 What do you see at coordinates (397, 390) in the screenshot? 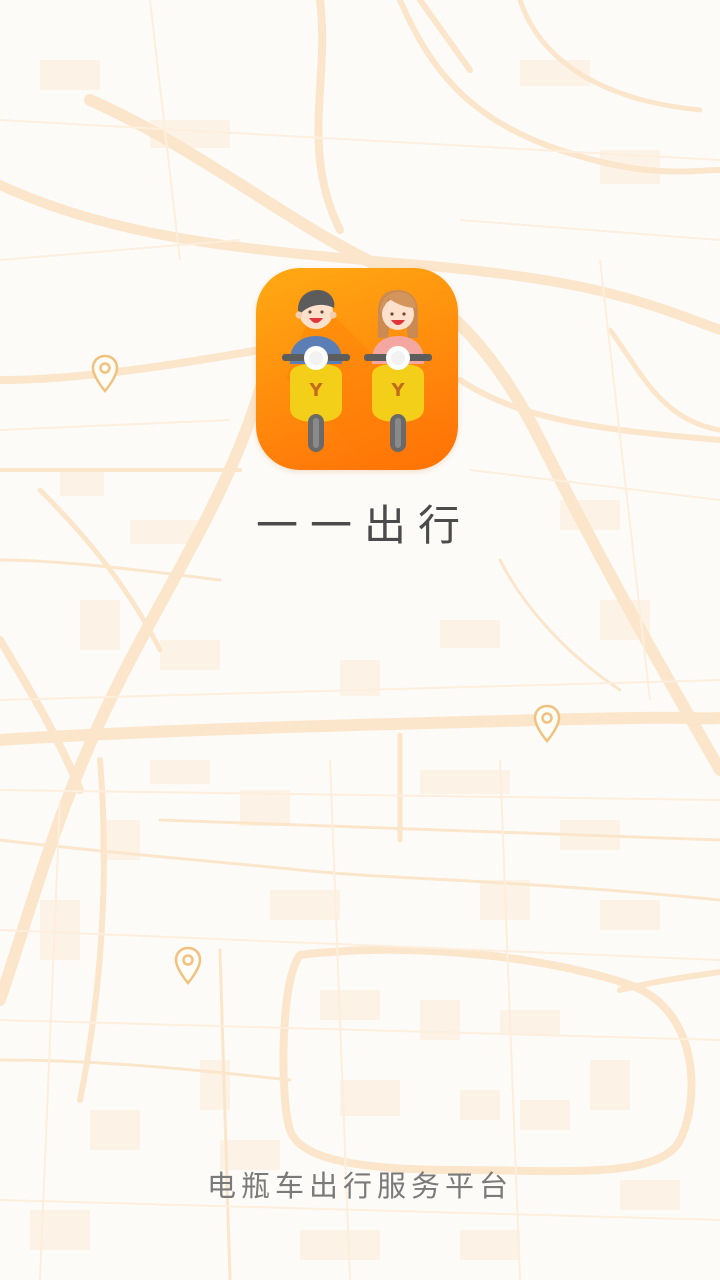
I see `logo-letter-right: Y` at bounding box center [397, 390].